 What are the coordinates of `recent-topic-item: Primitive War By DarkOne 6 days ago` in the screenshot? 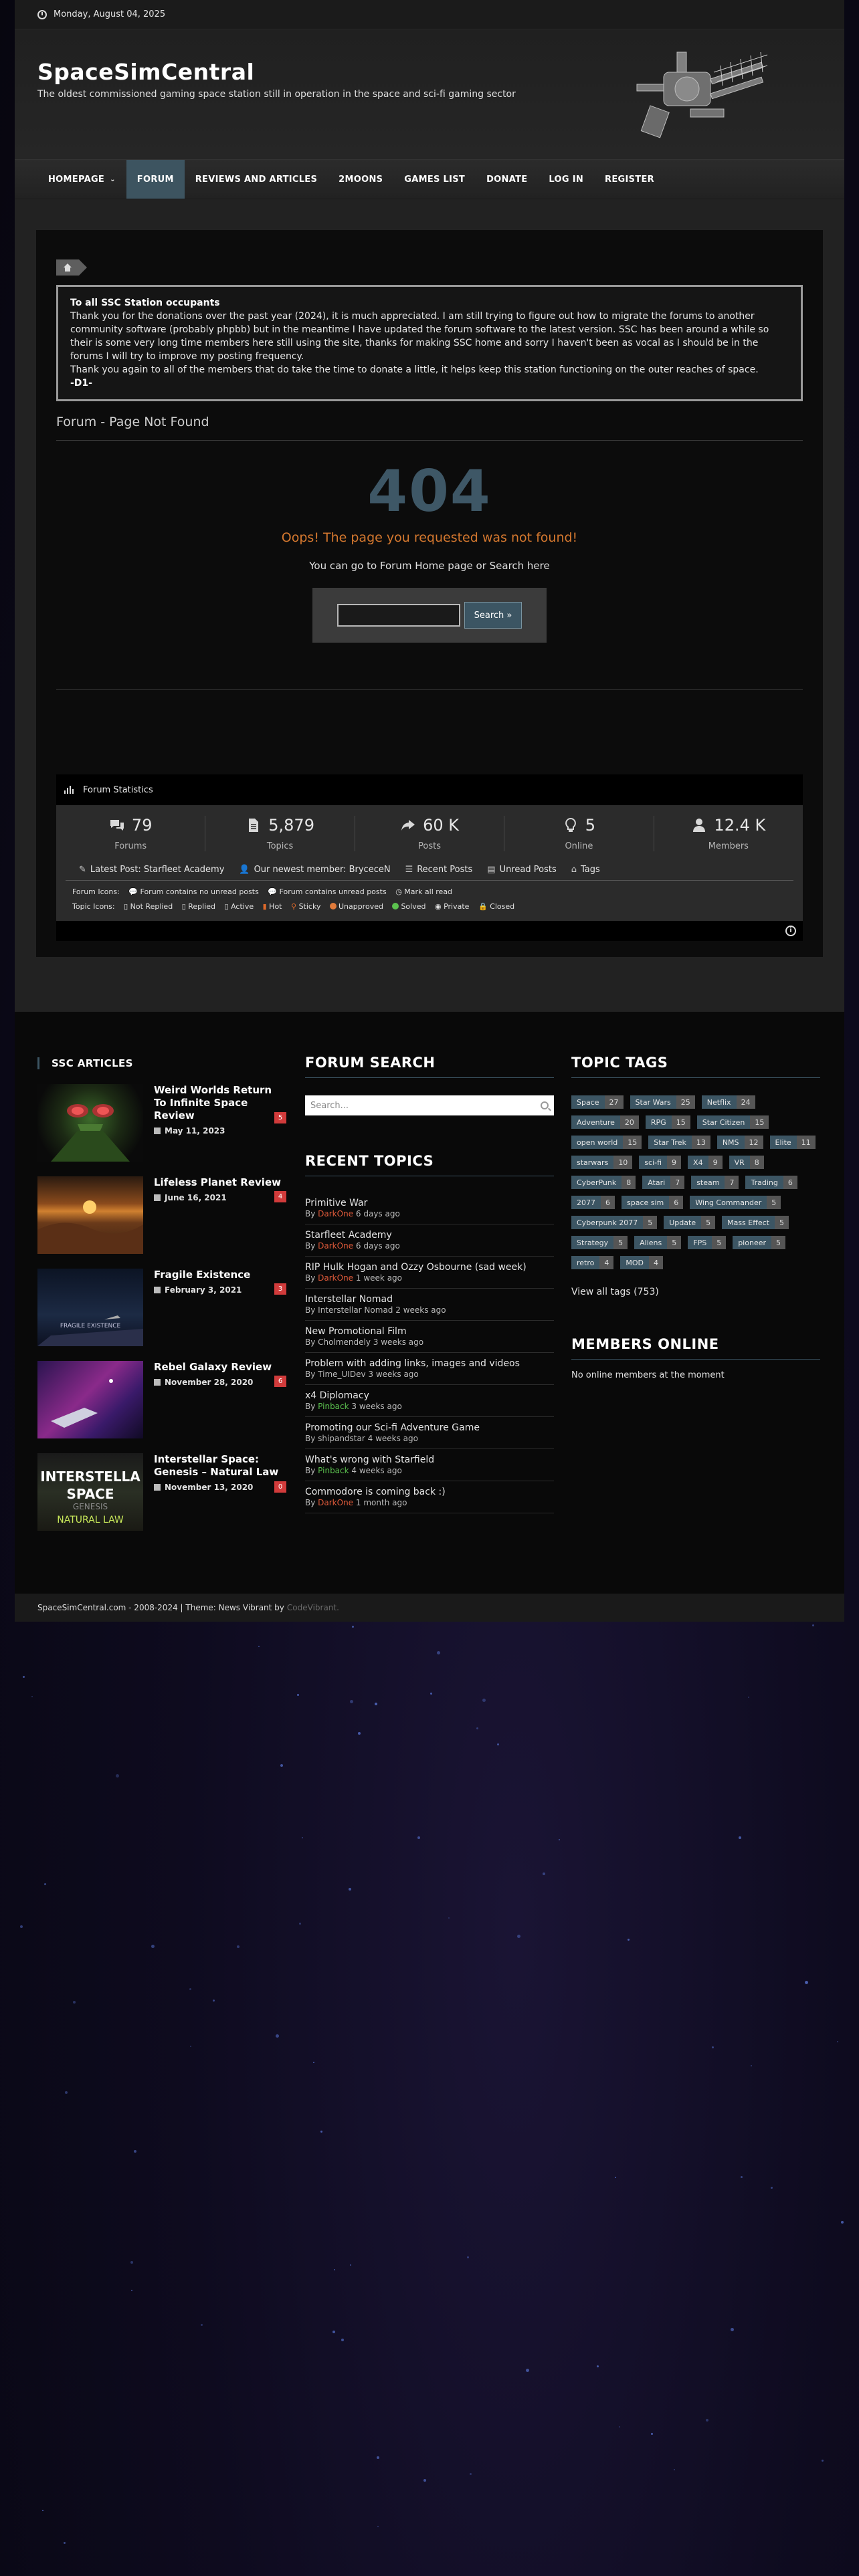 It's located at (429, 1208).